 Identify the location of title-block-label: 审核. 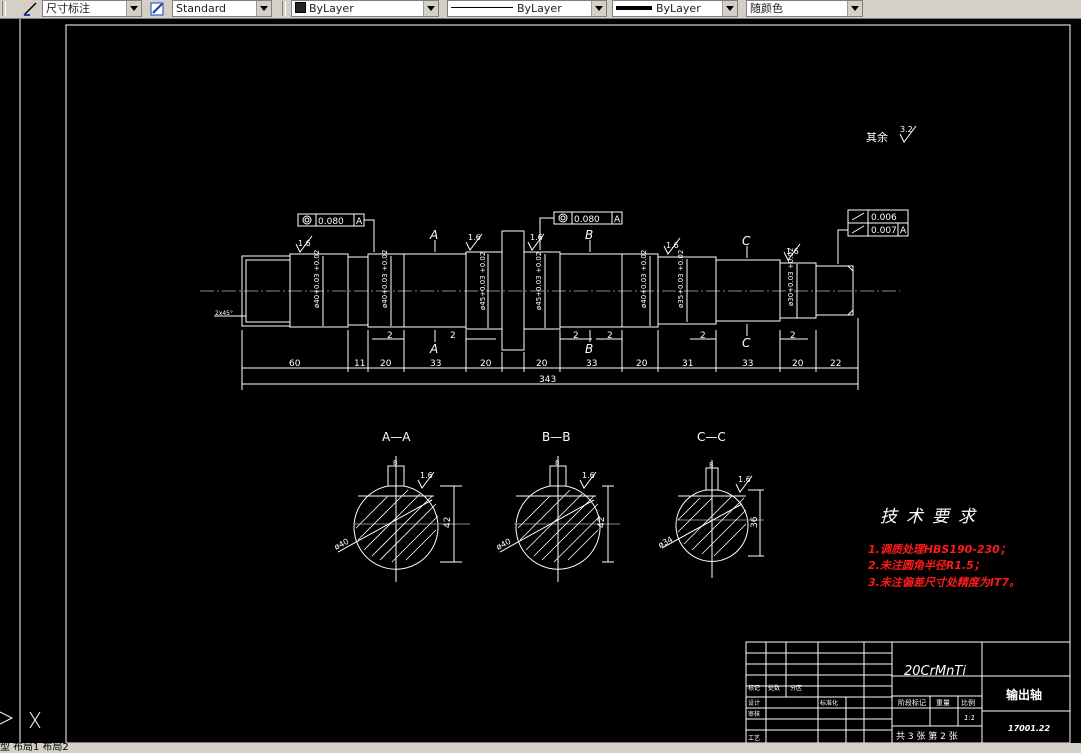
(754, 714).